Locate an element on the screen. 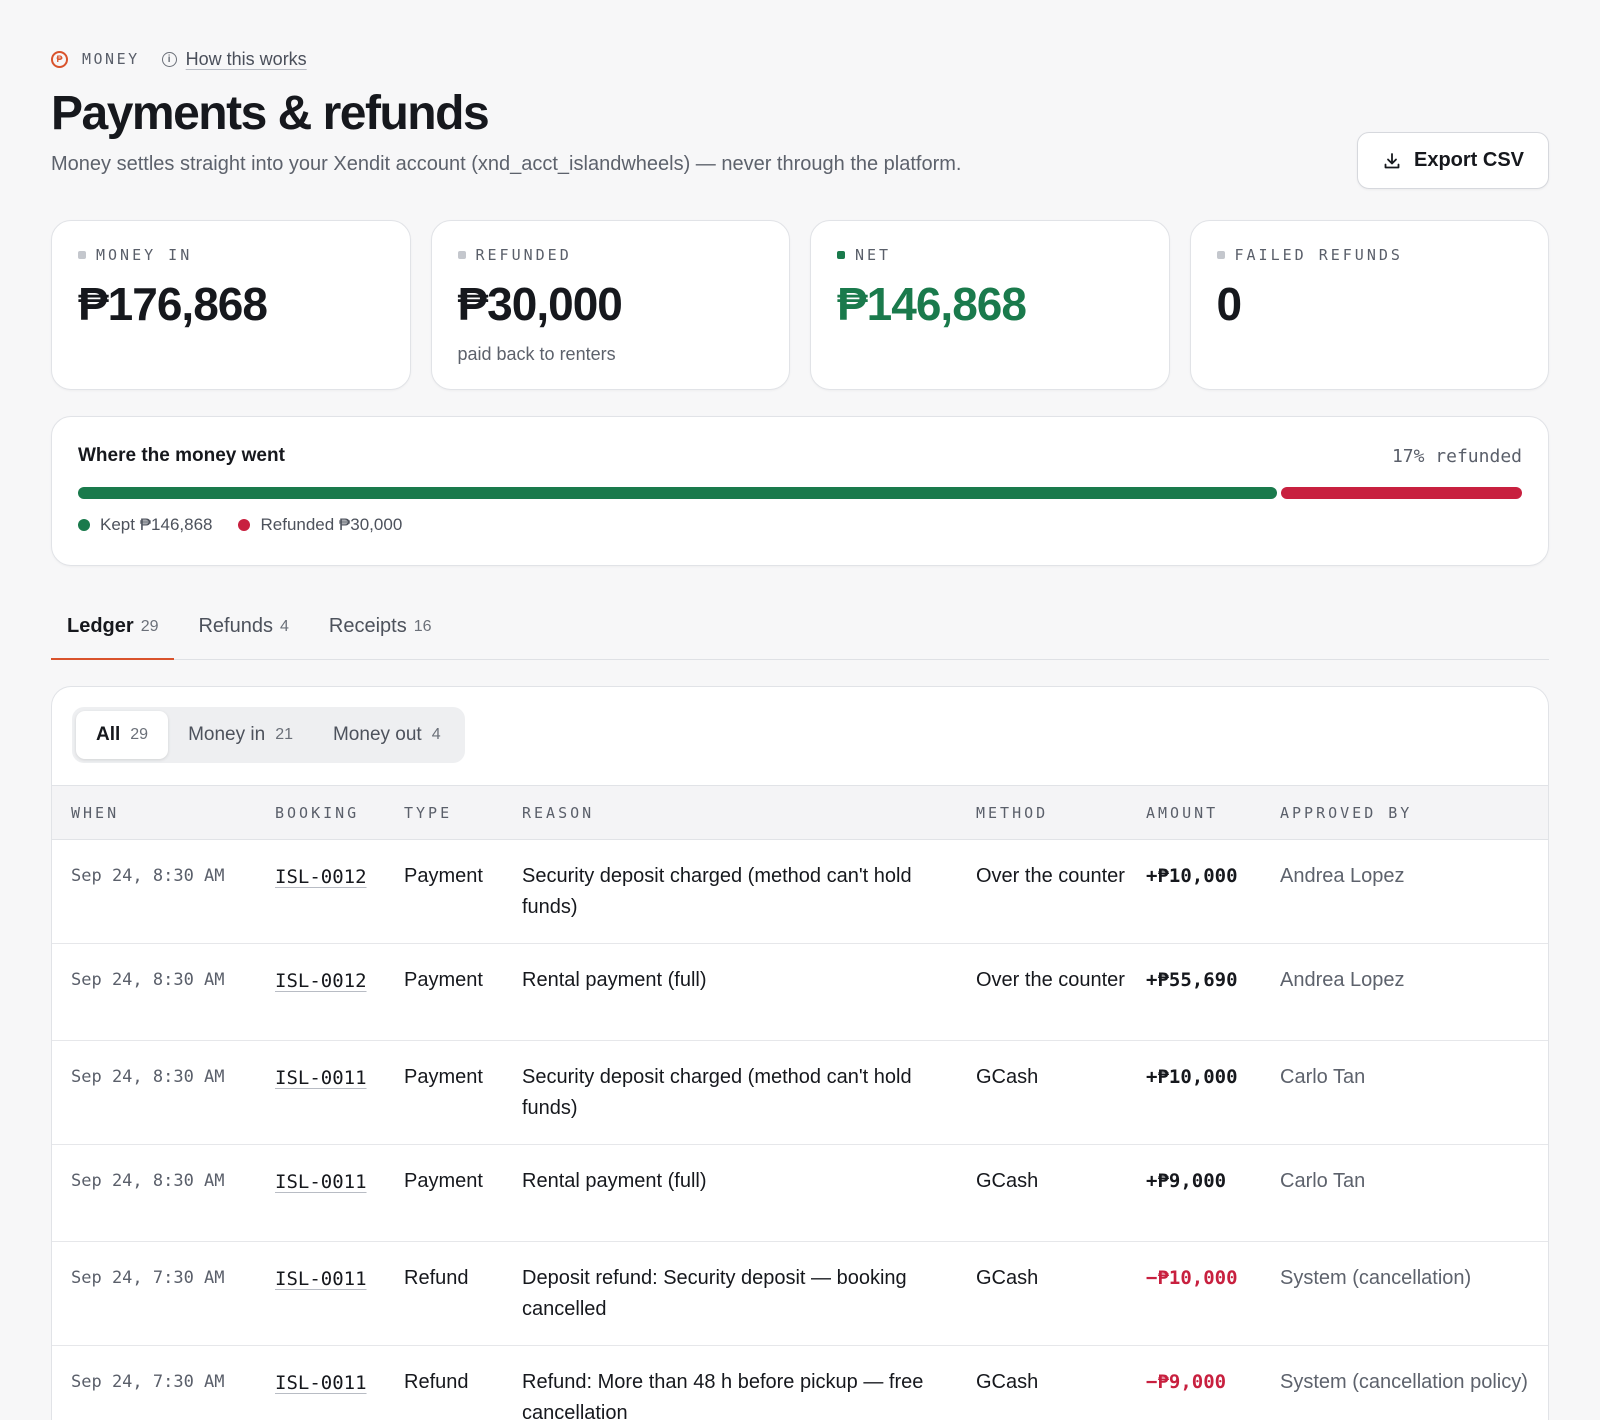 The width and height of the screenshot is (1600, 1420). filter-all: All 29 is located at coordinates (122, 735).